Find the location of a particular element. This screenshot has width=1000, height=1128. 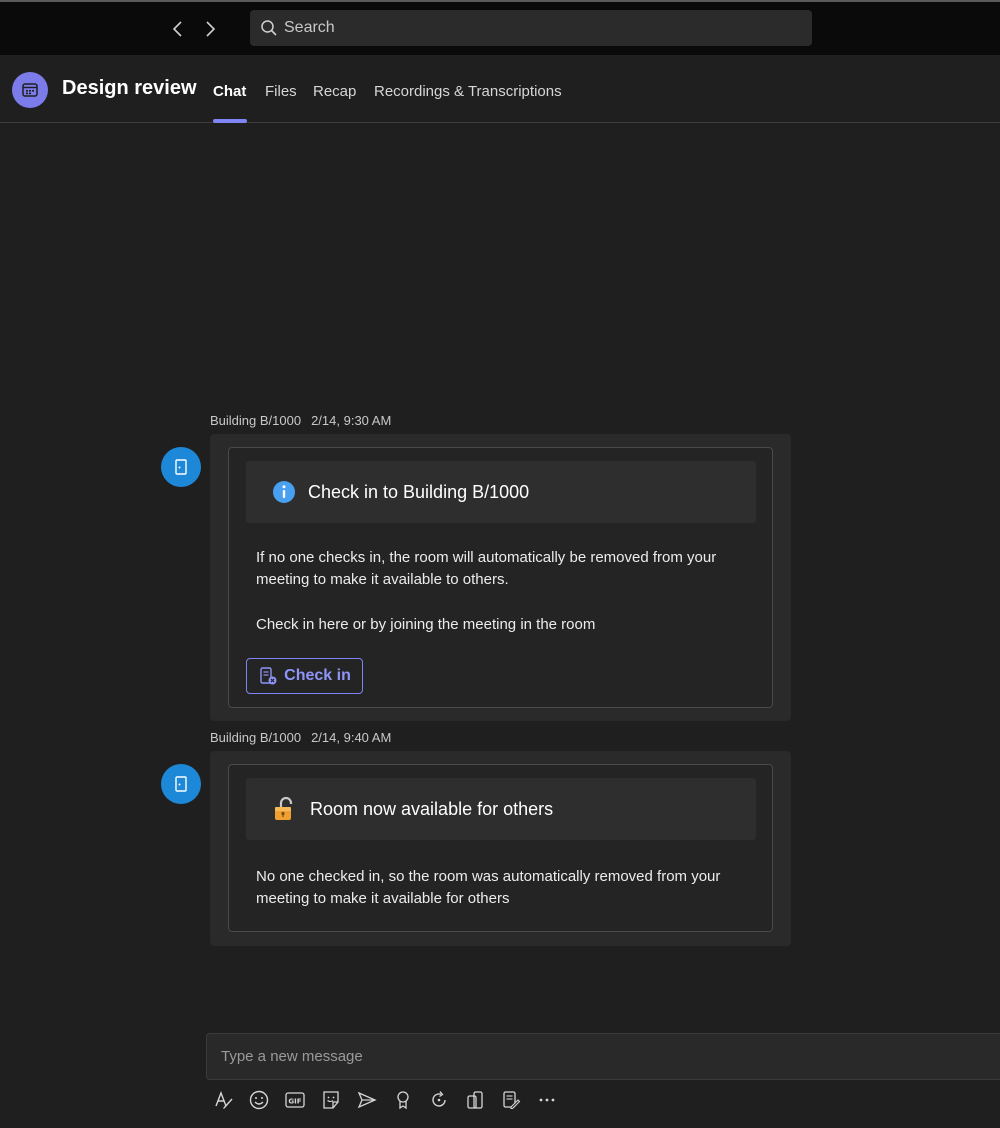

search-box is located at coordinates (531, 28).